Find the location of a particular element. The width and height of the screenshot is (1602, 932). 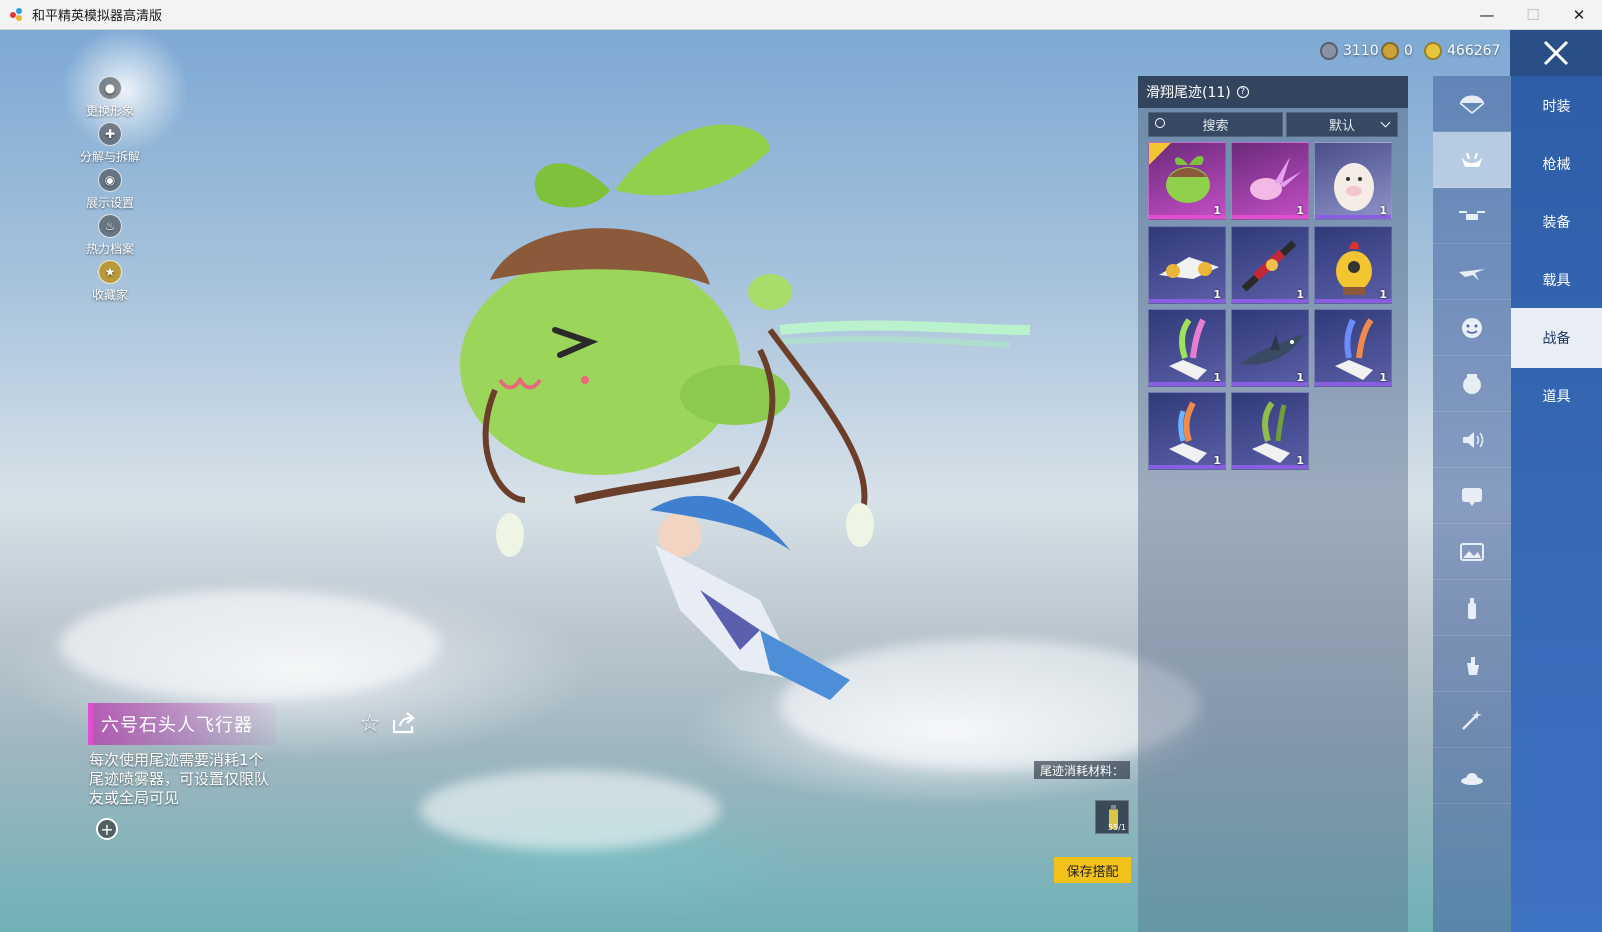

tab-emote is located at coordinates (1472, 328).